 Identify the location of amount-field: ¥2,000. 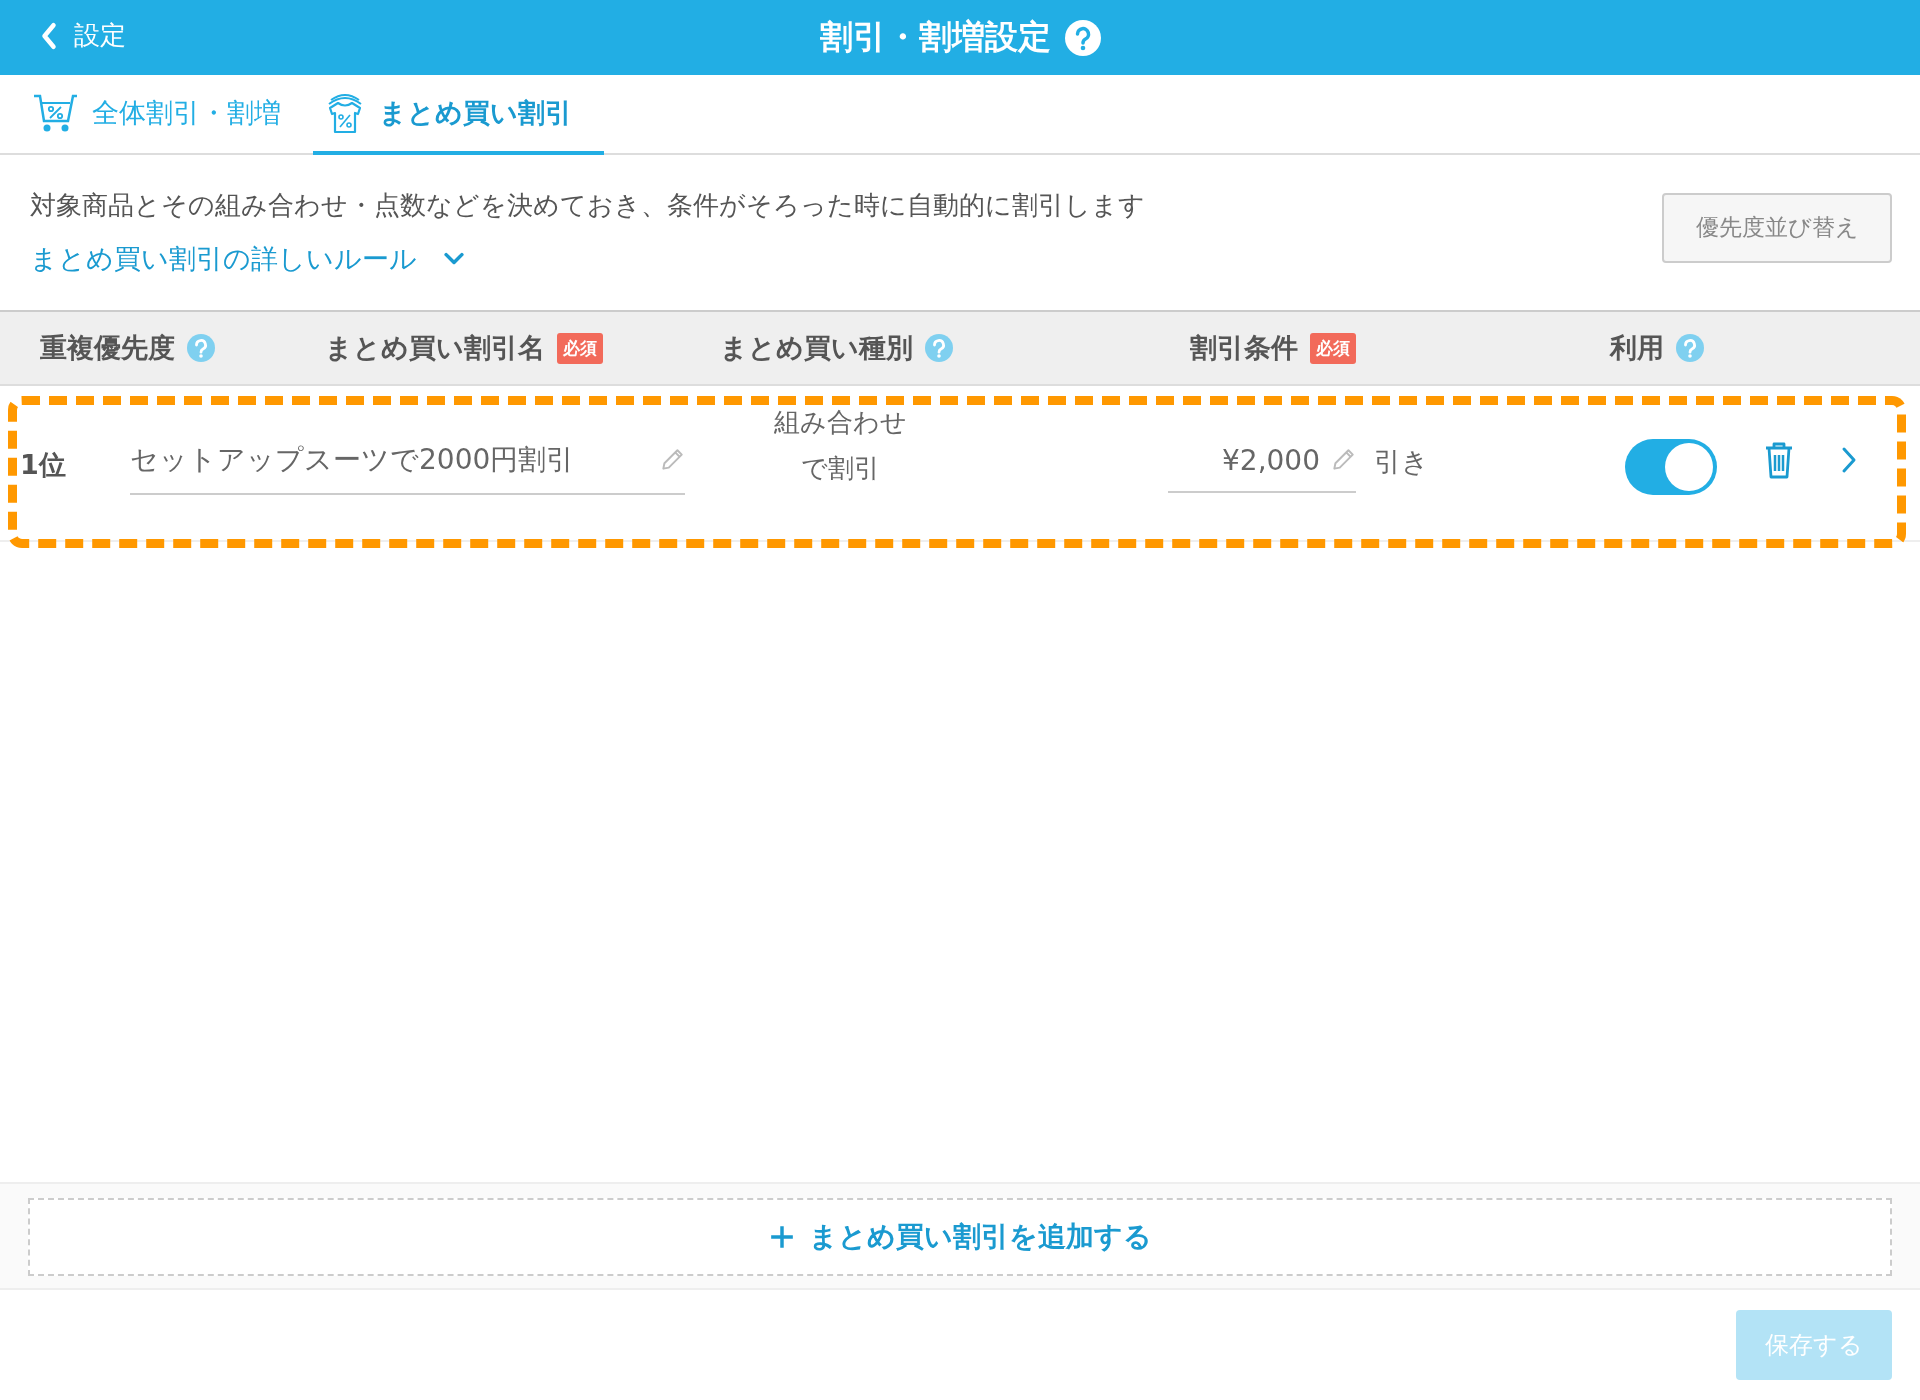
(1262, 465).